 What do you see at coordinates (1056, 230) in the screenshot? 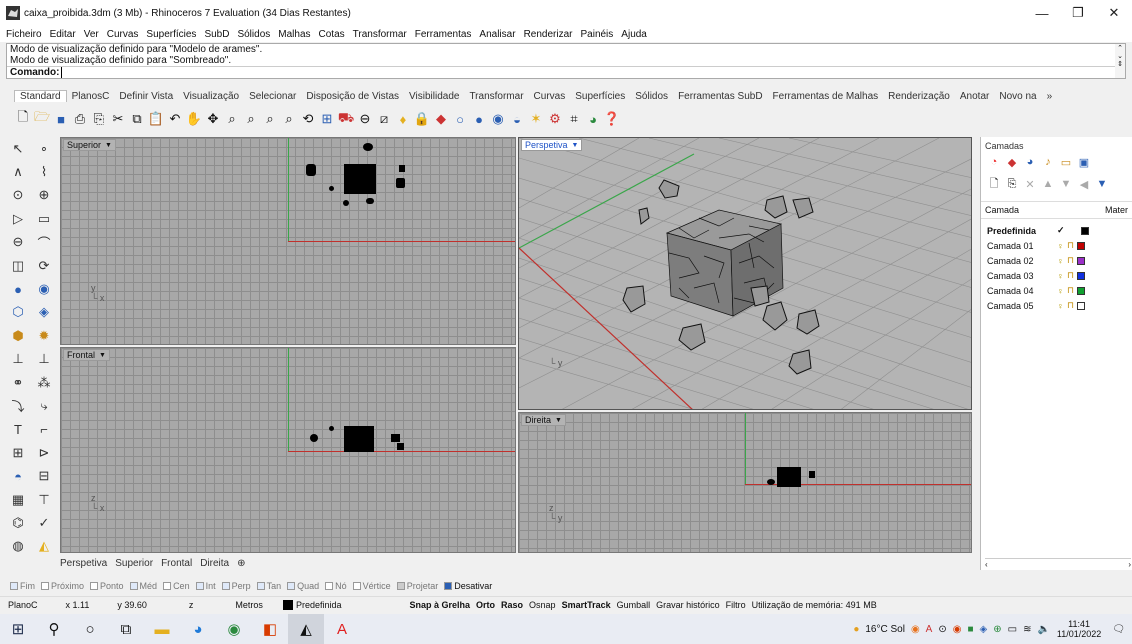
I see `layer-row: Predefinida ✓` at bounding box center [1056, 230].